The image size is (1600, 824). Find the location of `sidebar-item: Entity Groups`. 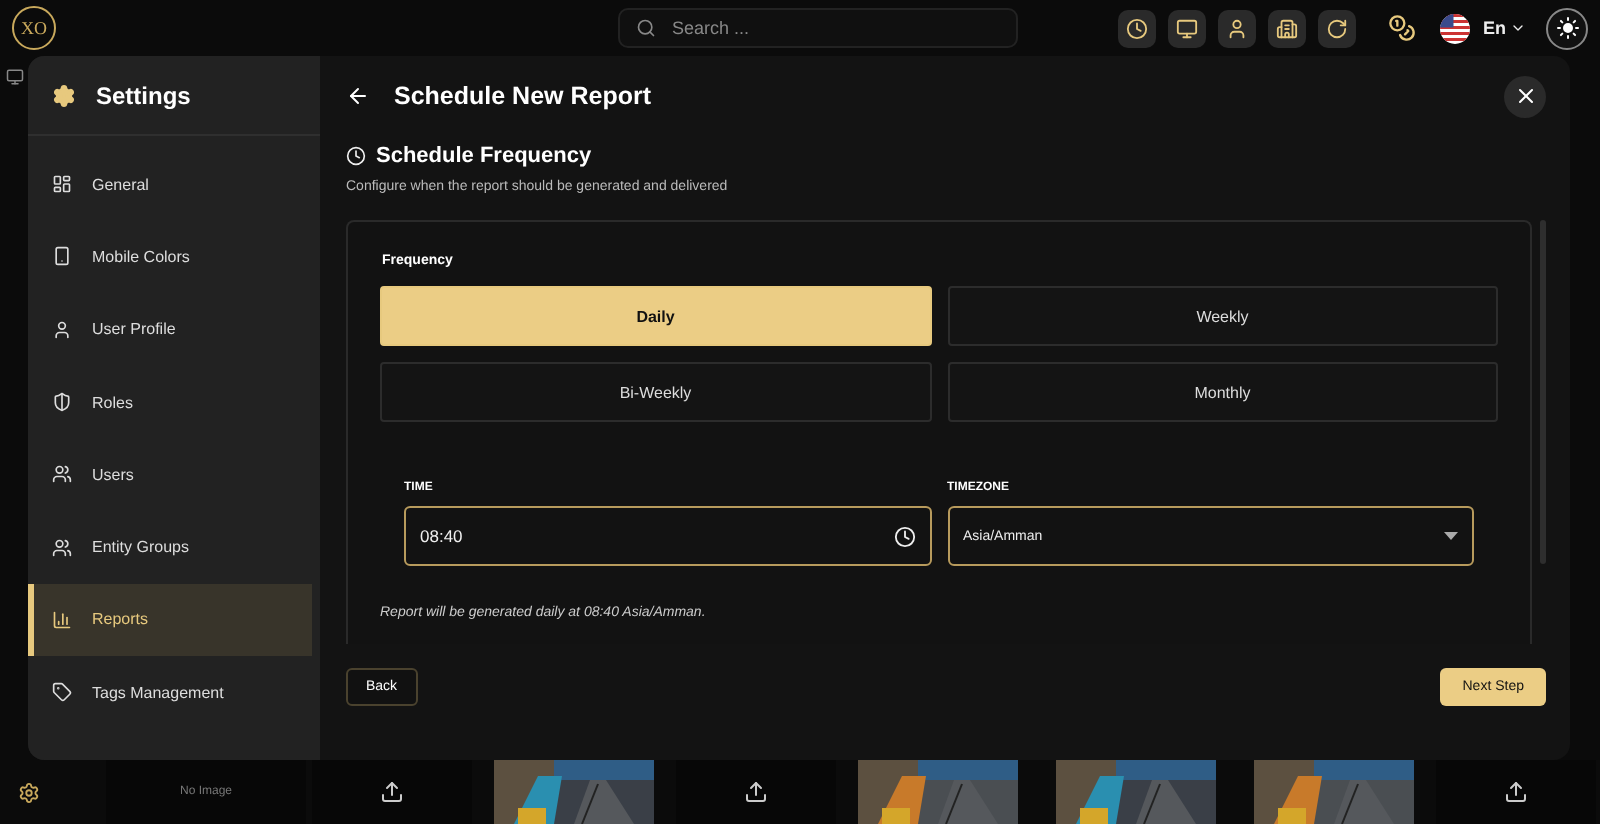

sidebar-item: Entity Groups is located at coordinates (170, 547).